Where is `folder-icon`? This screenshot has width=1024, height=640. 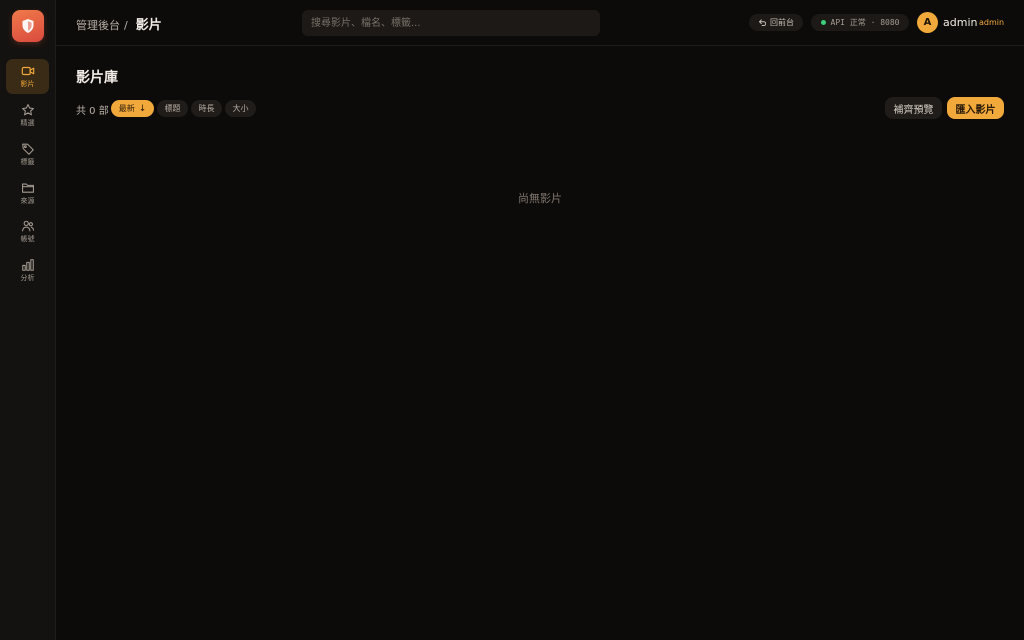
folder-icon is located at coordinates (27, 188).